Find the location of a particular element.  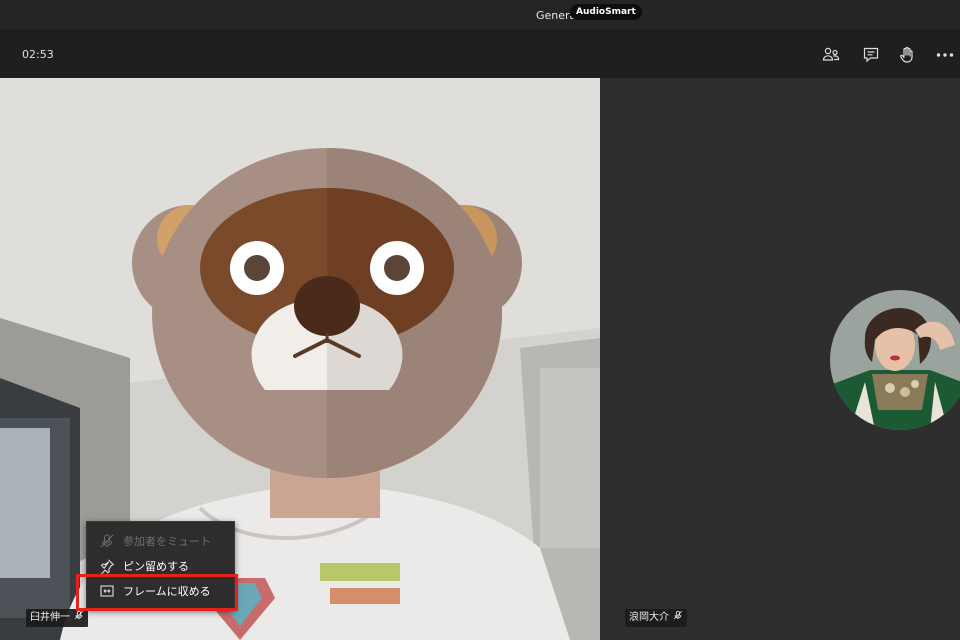

side-participant-name: 浪岡大介 is located at coordinates (649, 617).